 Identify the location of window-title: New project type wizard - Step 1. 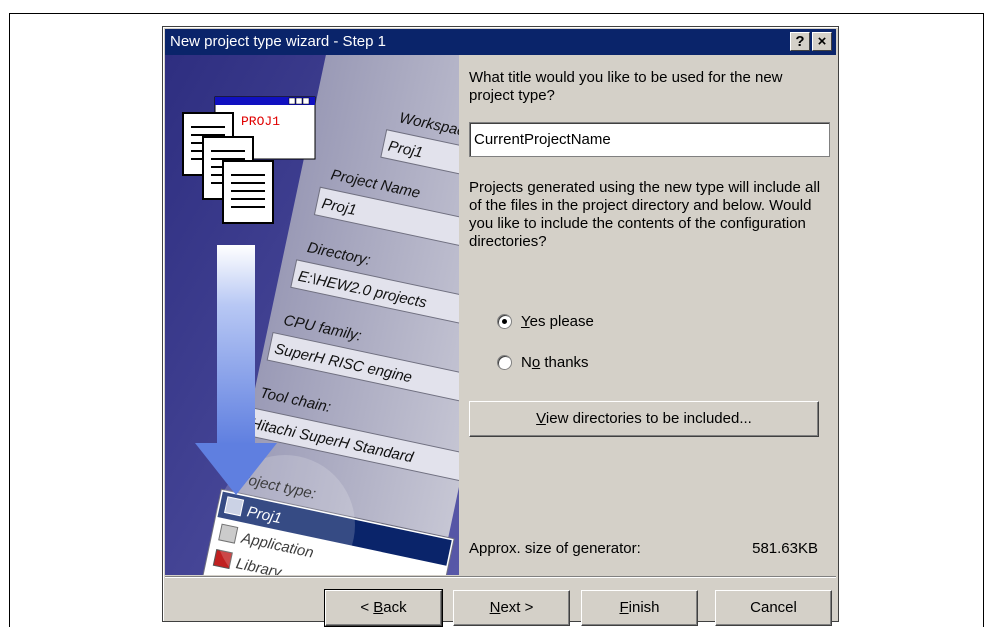
(278, 41).